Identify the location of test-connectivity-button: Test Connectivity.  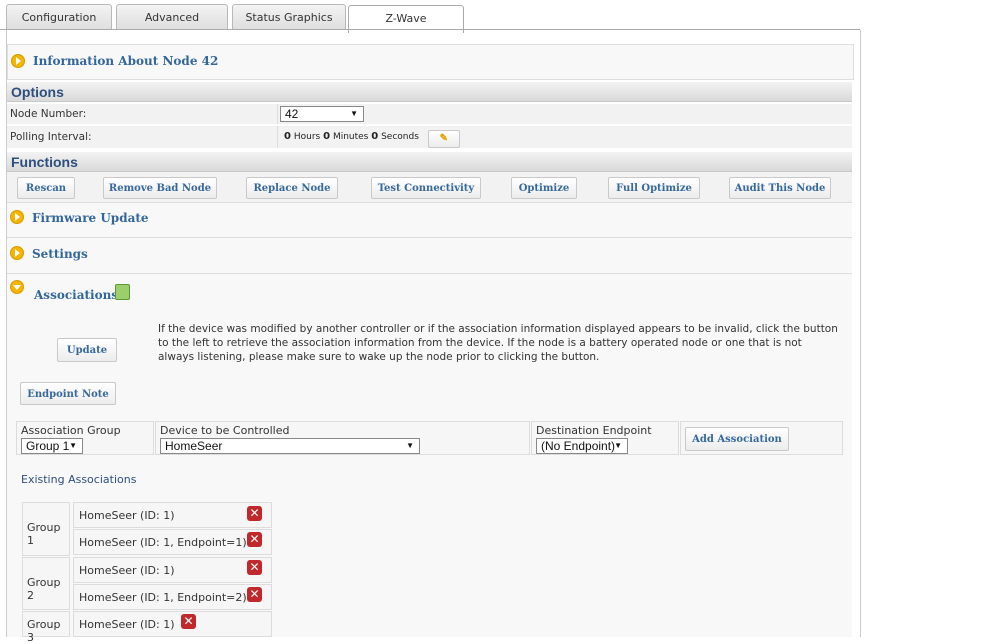
(426, 188).